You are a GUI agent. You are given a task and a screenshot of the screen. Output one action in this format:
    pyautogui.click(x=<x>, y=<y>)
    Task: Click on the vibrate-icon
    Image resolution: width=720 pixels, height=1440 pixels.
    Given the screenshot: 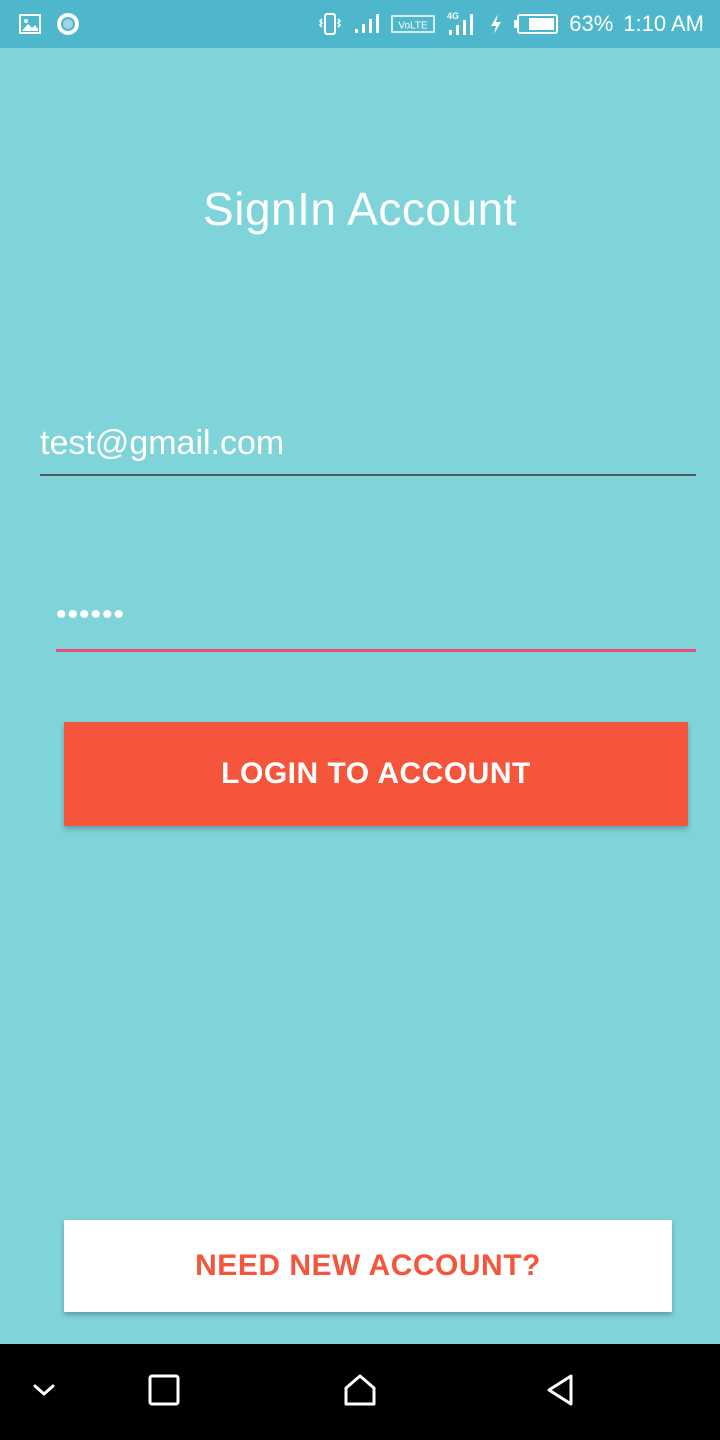 What is the action you would take?
    pyautogui.click(x=330, y=24)
    